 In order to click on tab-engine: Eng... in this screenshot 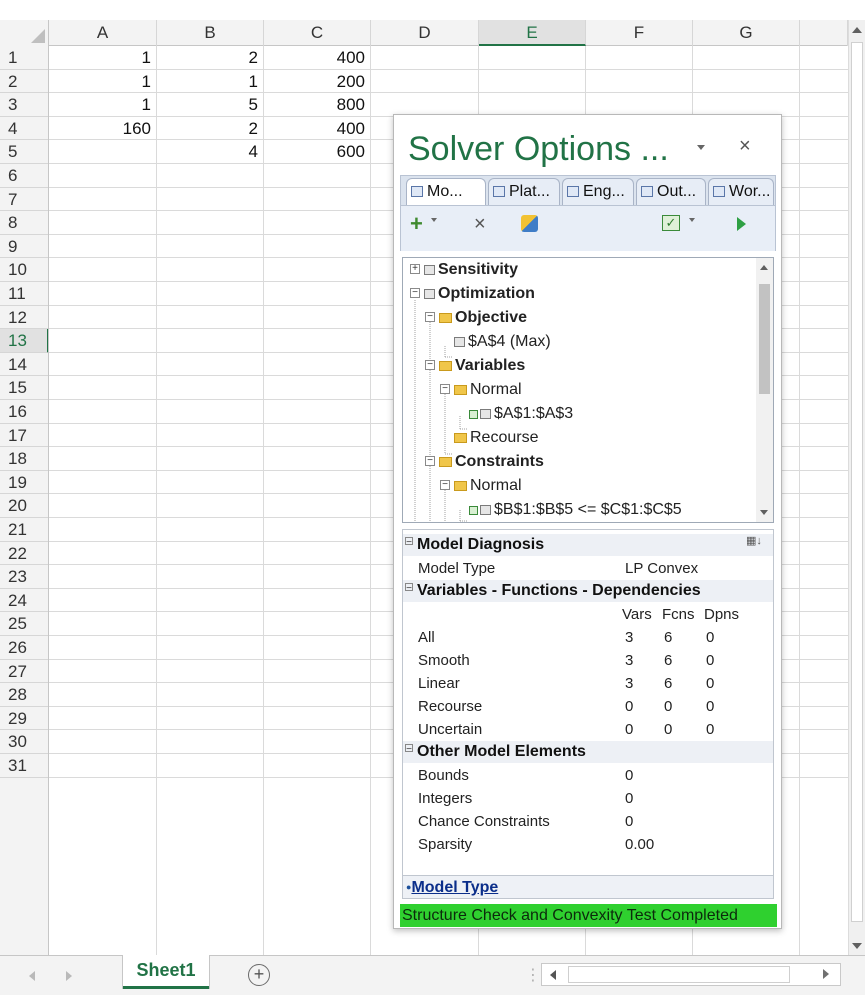, I will do `click(598, 191)`.